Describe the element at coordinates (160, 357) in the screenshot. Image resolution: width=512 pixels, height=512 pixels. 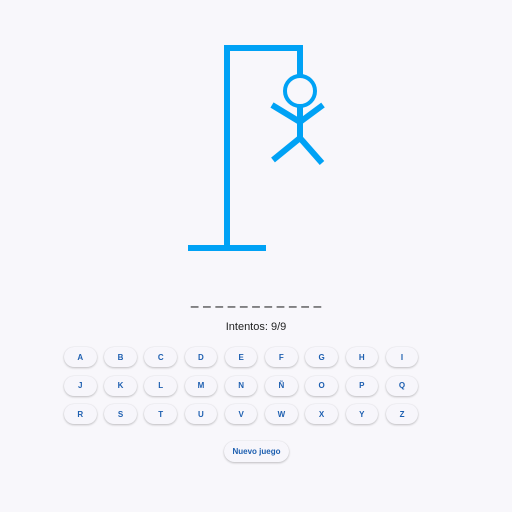
I see `letter-key: C` at that location.